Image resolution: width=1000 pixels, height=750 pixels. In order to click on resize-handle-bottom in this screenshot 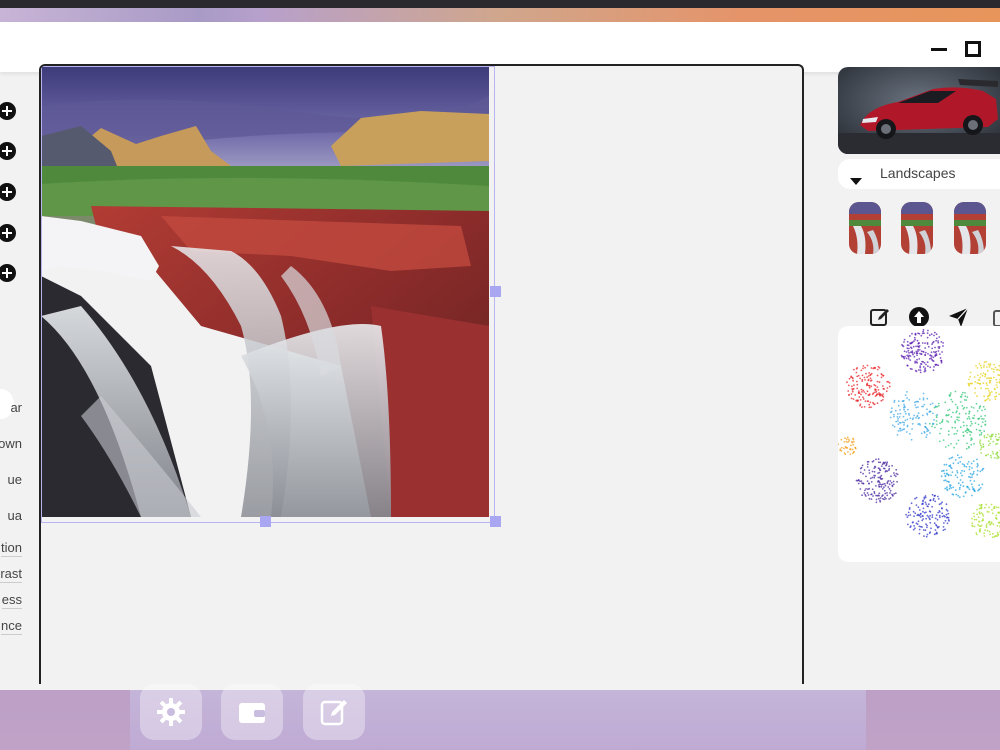, I will do `click(265, 521)`.